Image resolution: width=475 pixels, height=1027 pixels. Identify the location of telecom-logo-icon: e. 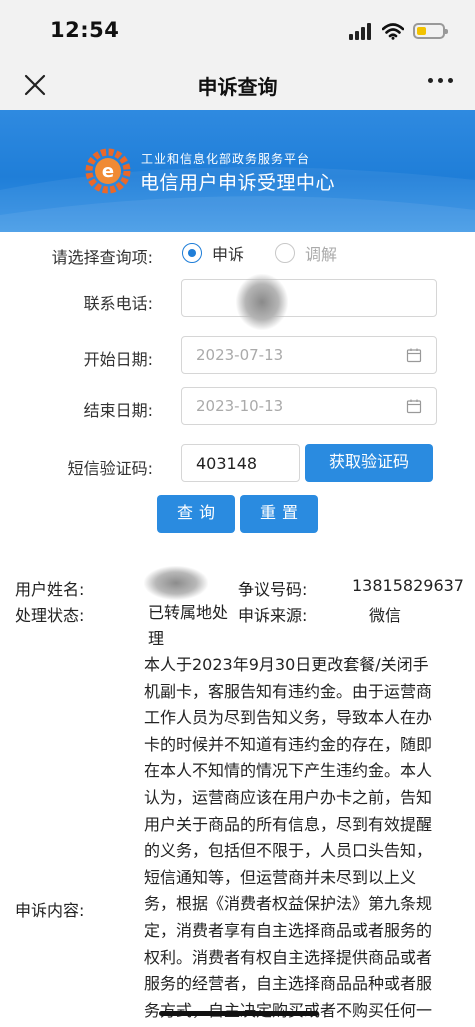
(108, 171).